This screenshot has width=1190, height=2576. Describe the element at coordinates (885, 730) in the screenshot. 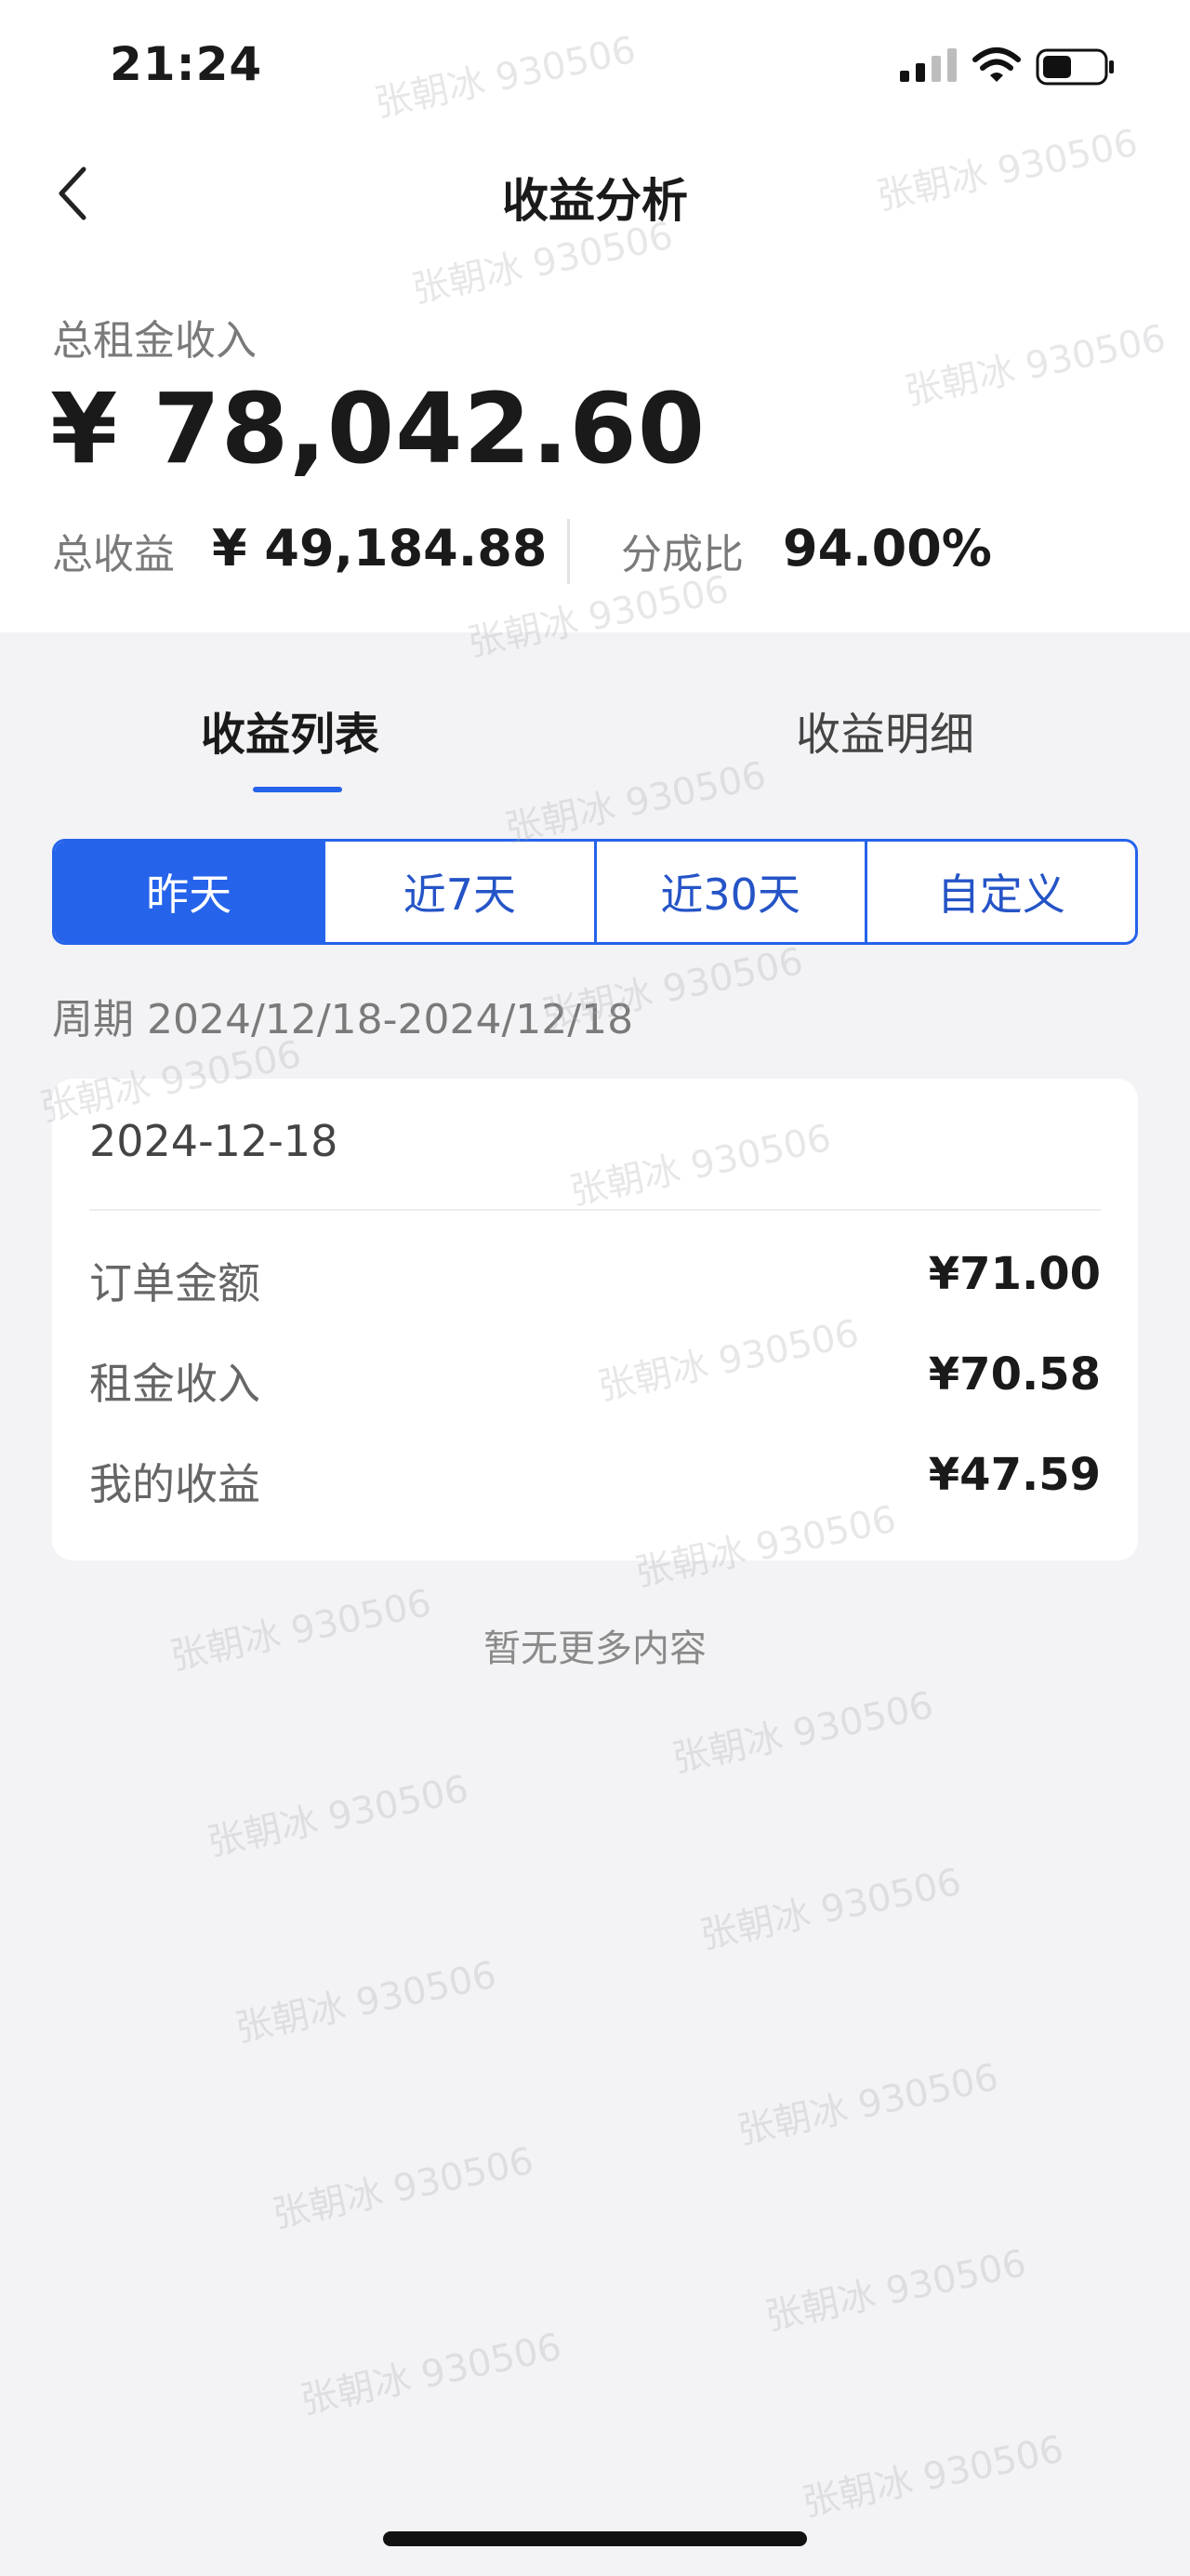

I see `tab-revenue-detail: 收益明细` at that location.